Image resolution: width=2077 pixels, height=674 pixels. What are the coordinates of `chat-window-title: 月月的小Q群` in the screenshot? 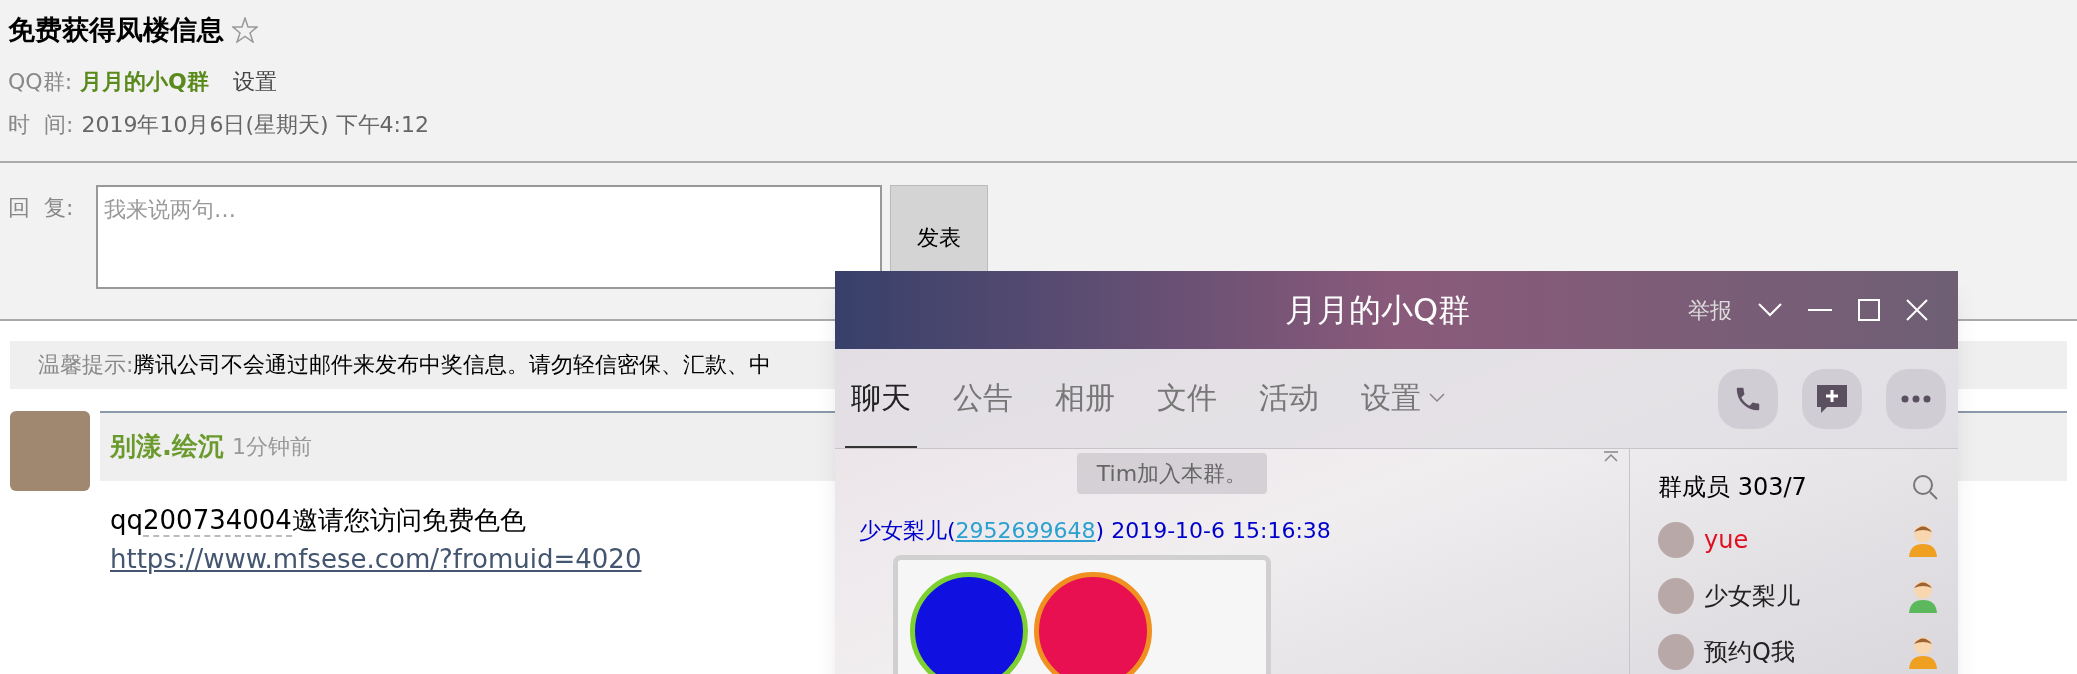 It's located at (1378, 310).